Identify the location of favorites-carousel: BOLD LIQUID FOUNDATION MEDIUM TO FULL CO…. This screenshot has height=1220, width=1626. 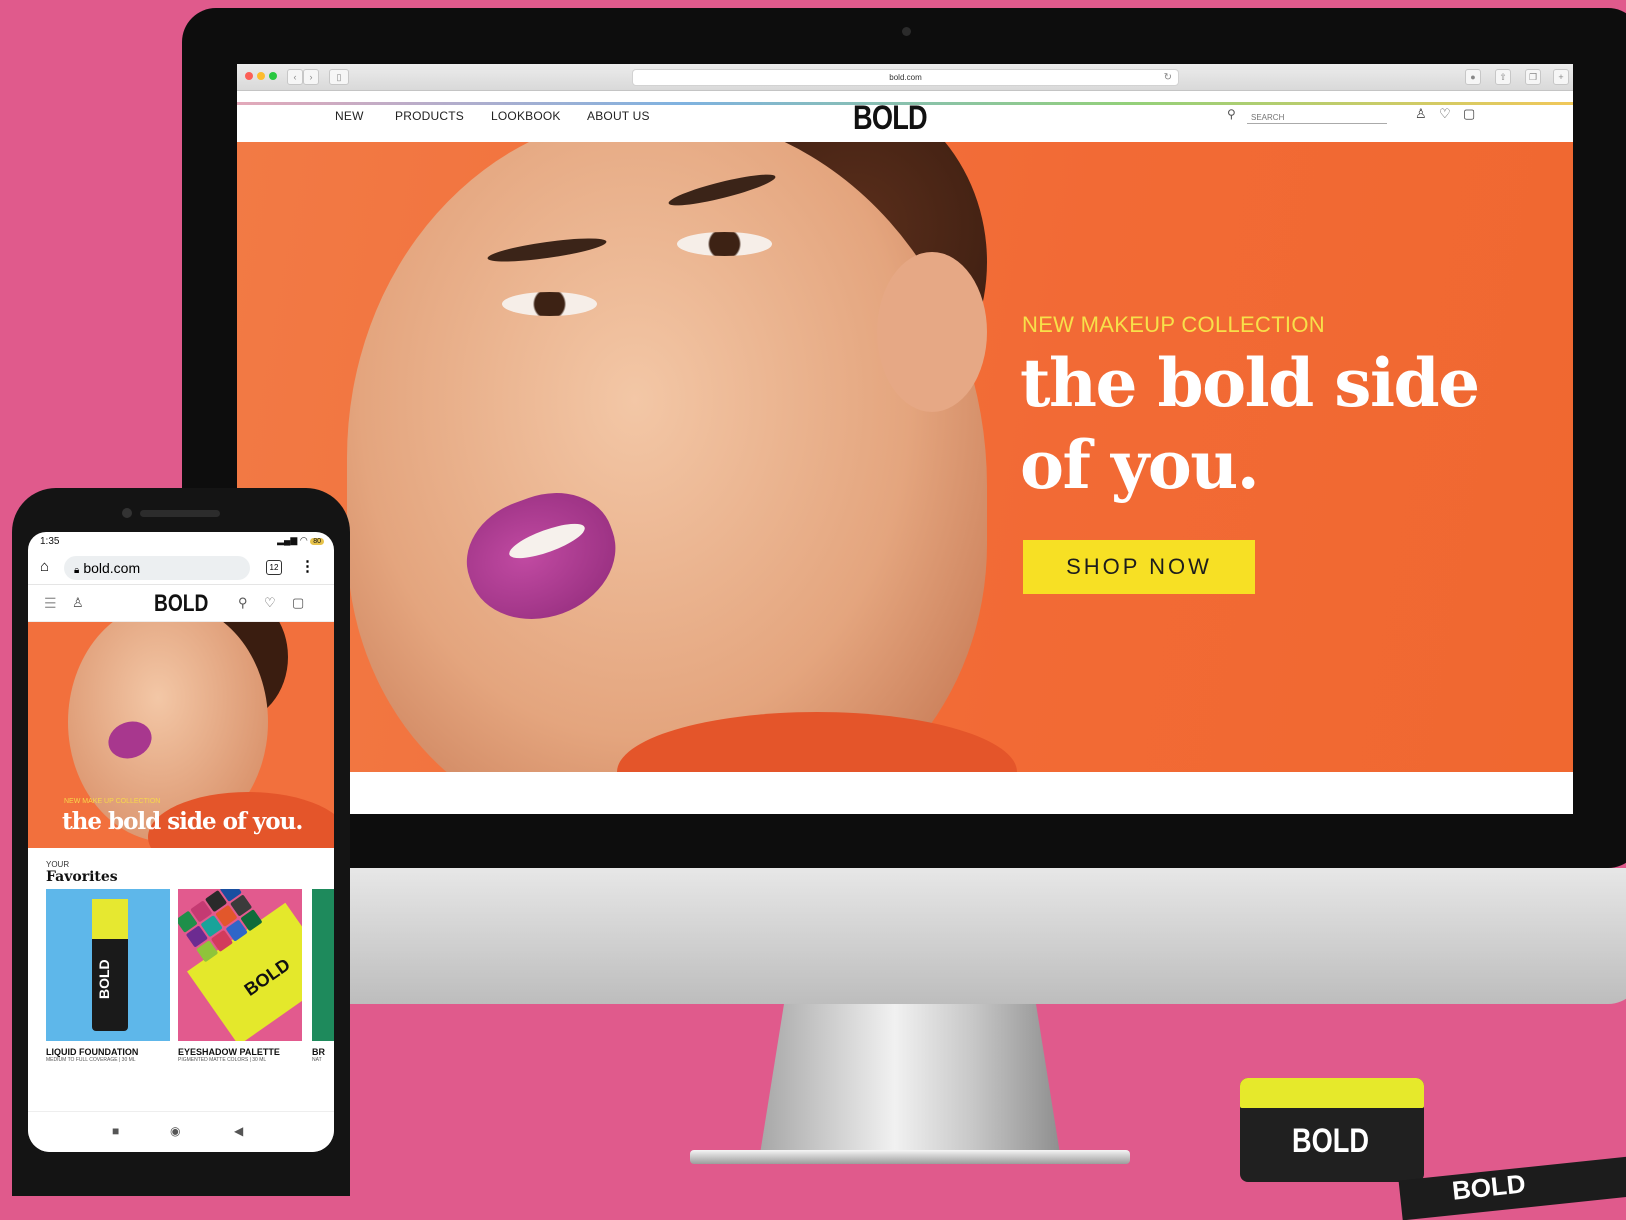
(181, 983).